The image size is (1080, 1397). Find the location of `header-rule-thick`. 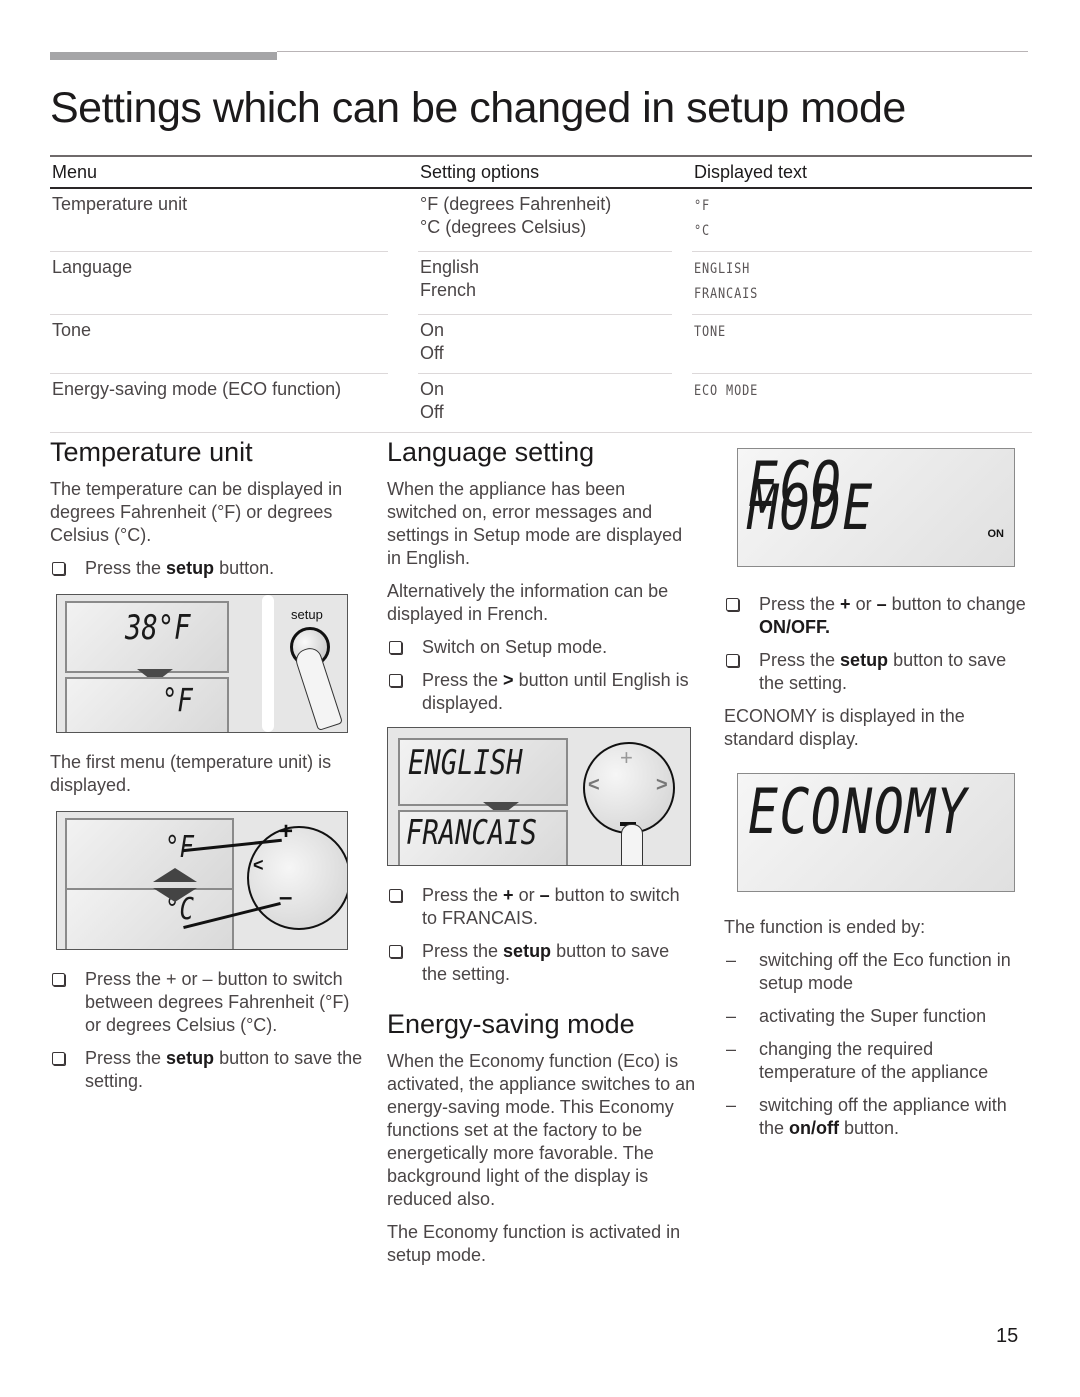

header-rule-thick is located at coordinates (163, 56).